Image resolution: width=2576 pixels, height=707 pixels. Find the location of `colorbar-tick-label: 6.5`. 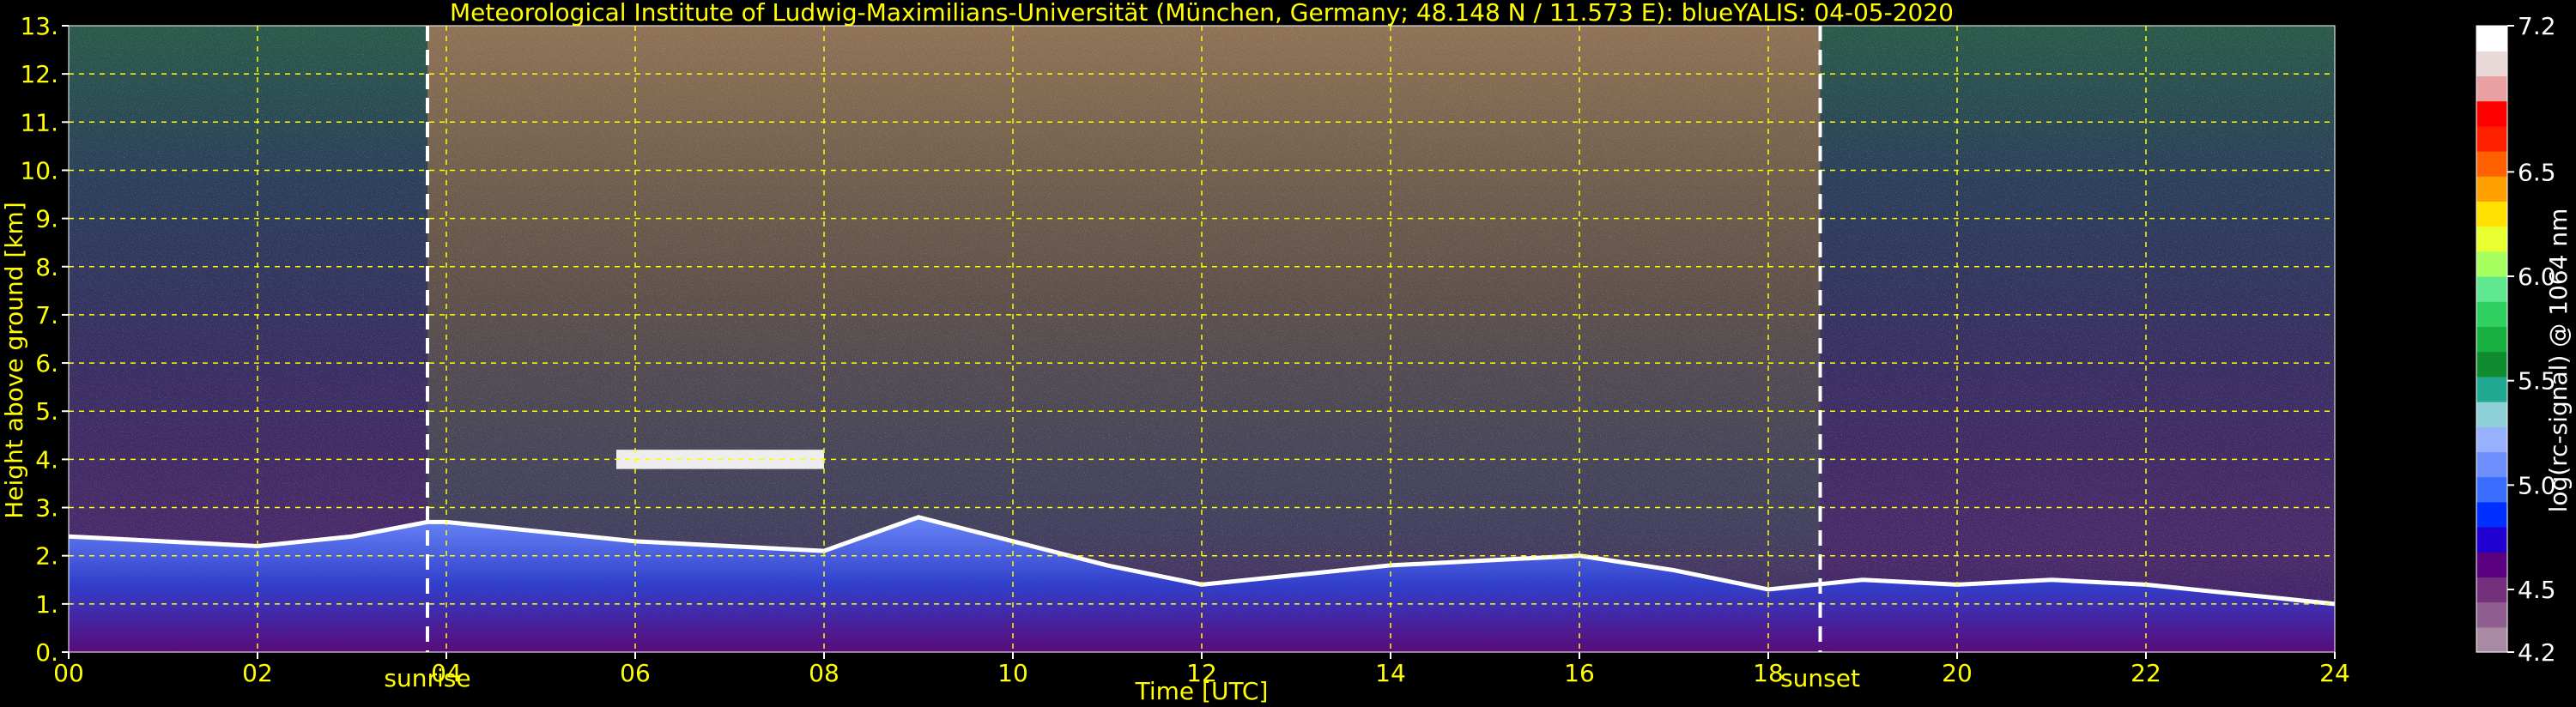

colorbar-tick-label: 6.5 is located at coordinates (2537, 172).